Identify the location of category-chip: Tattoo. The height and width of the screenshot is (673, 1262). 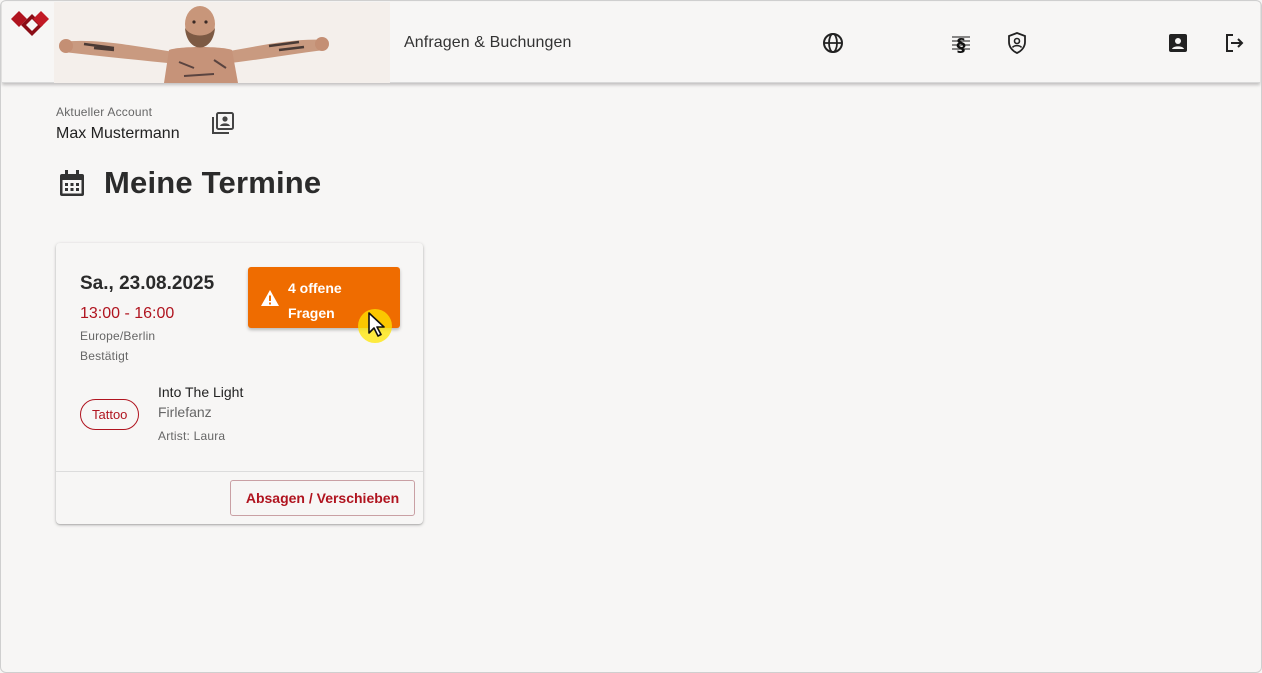
(110, 414).